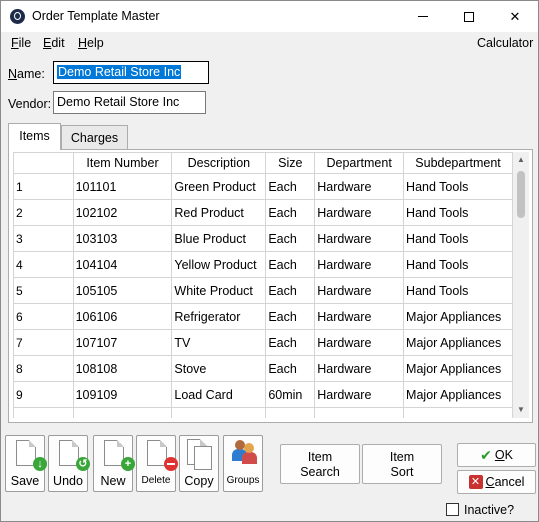  I want to click on copy-button: Copy, so click(199, 463).